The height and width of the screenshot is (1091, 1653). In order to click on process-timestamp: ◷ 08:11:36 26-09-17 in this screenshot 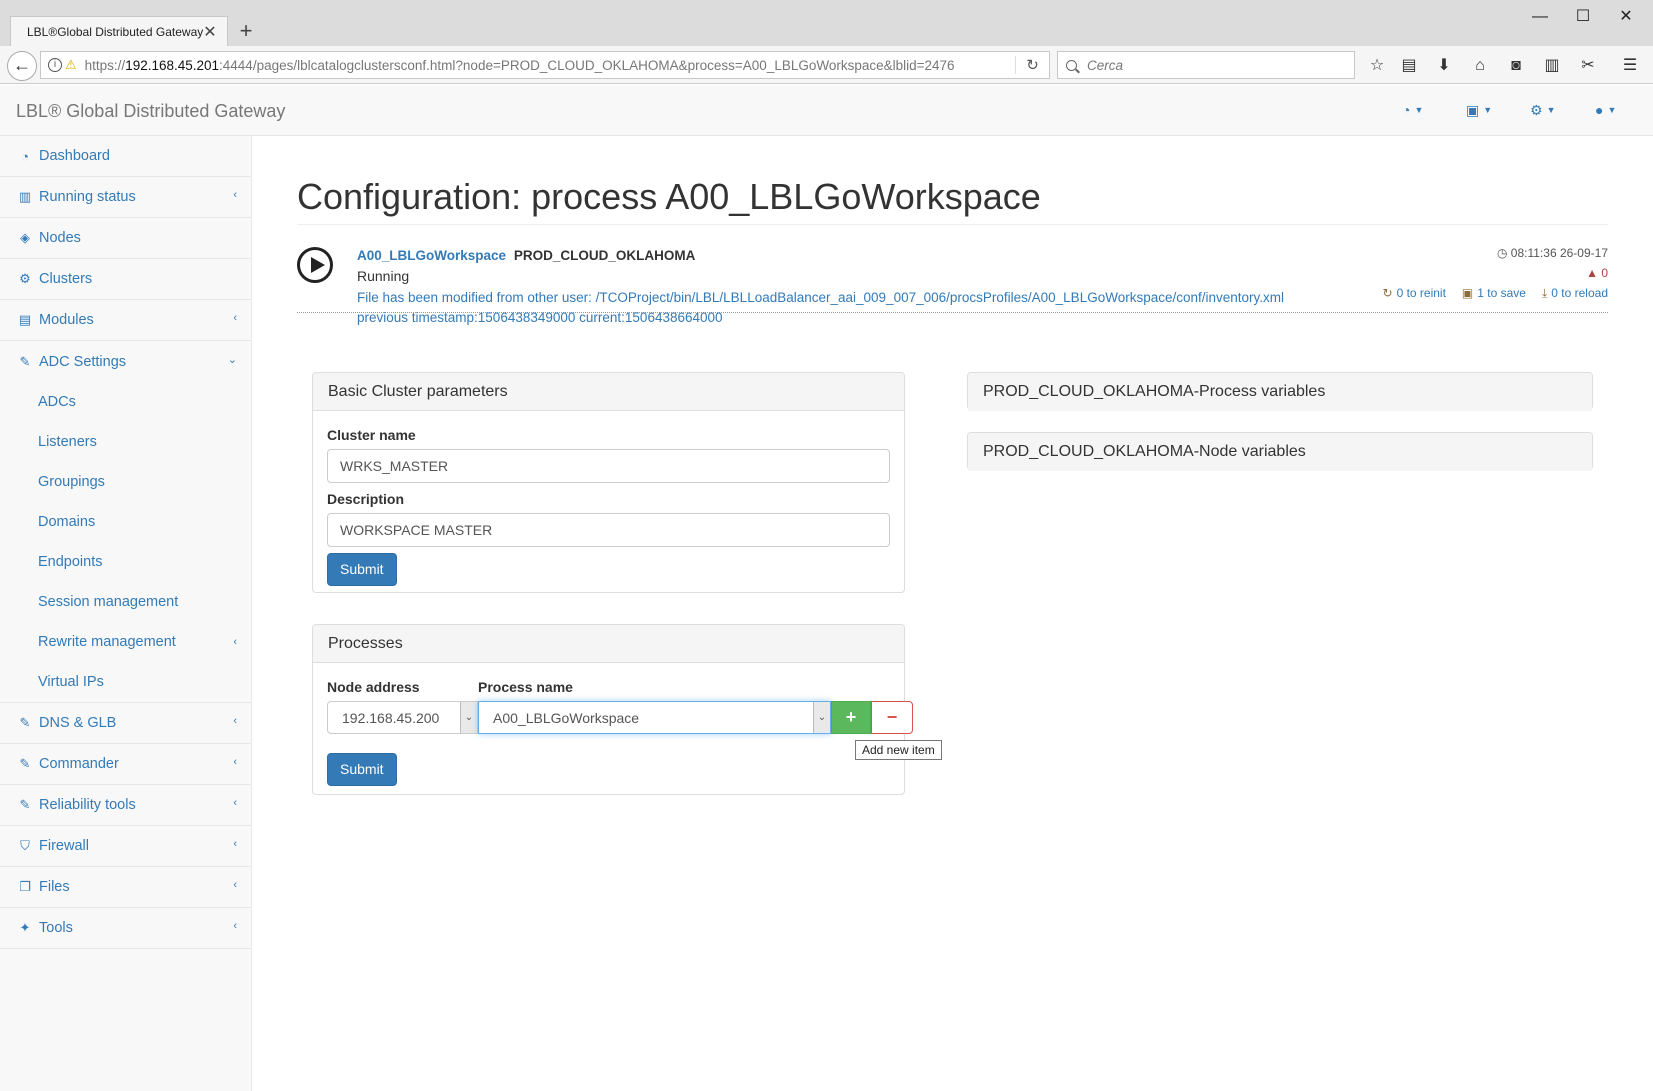, I will do `click(1552, 253)`.